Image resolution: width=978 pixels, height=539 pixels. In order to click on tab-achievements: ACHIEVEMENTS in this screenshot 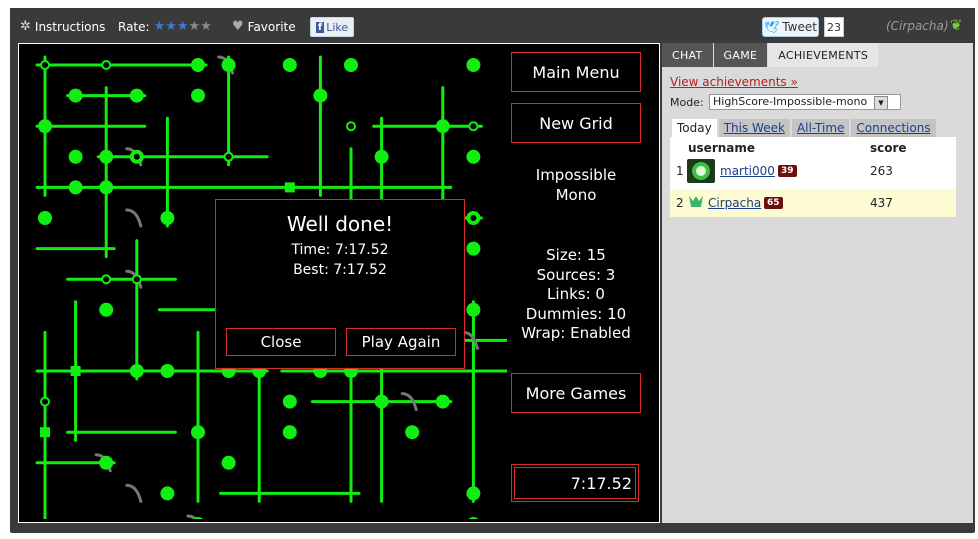, I will do `click(823, 55)`.